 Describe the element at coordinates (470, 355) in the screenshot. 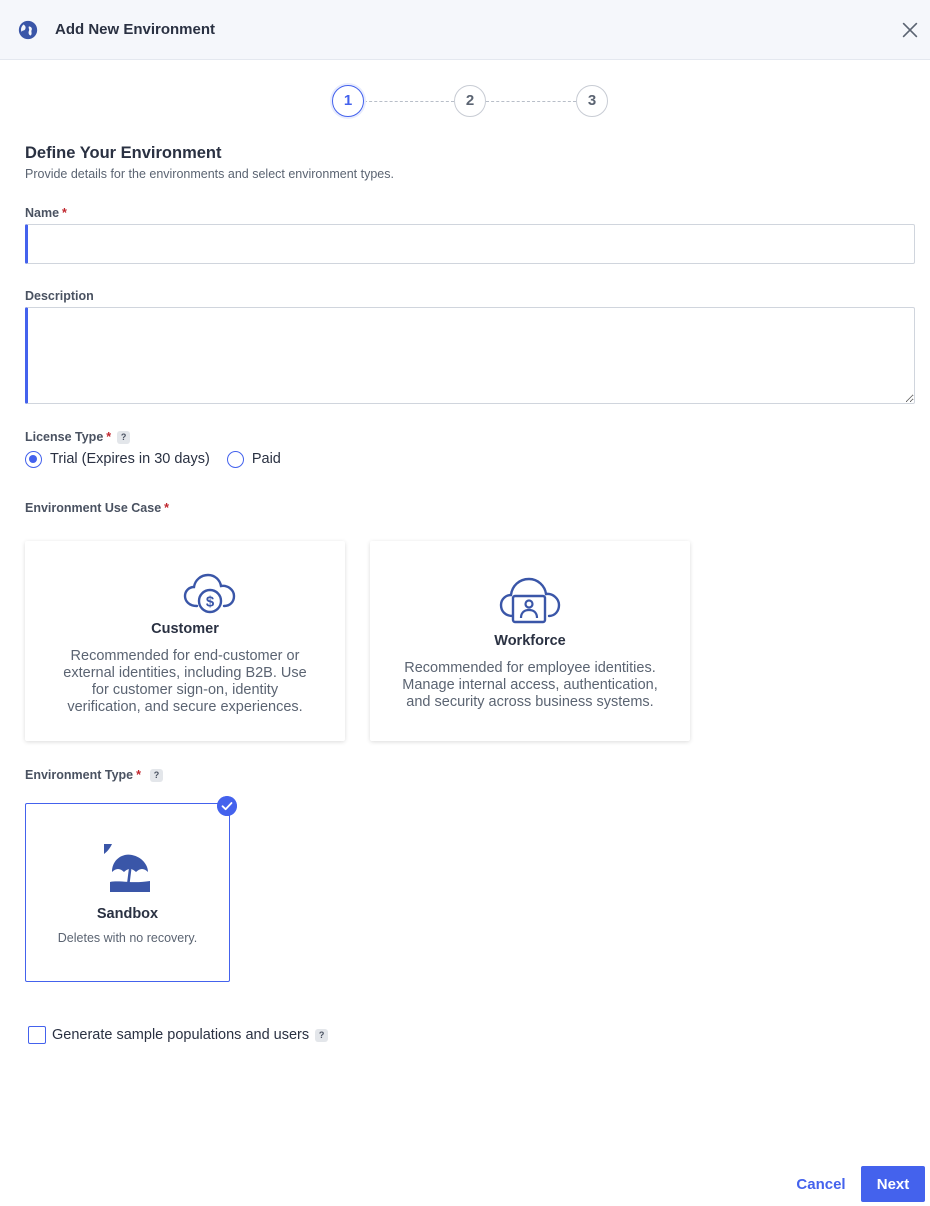

I see `description-textarea` at that location.